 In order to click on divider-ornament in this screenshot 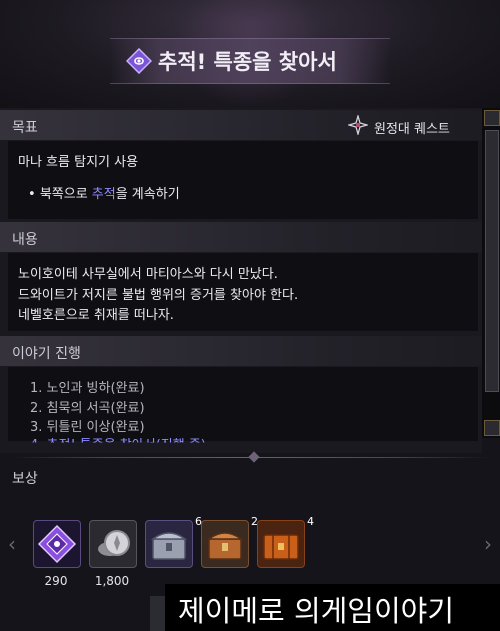, I will do `click(254, 457)`.